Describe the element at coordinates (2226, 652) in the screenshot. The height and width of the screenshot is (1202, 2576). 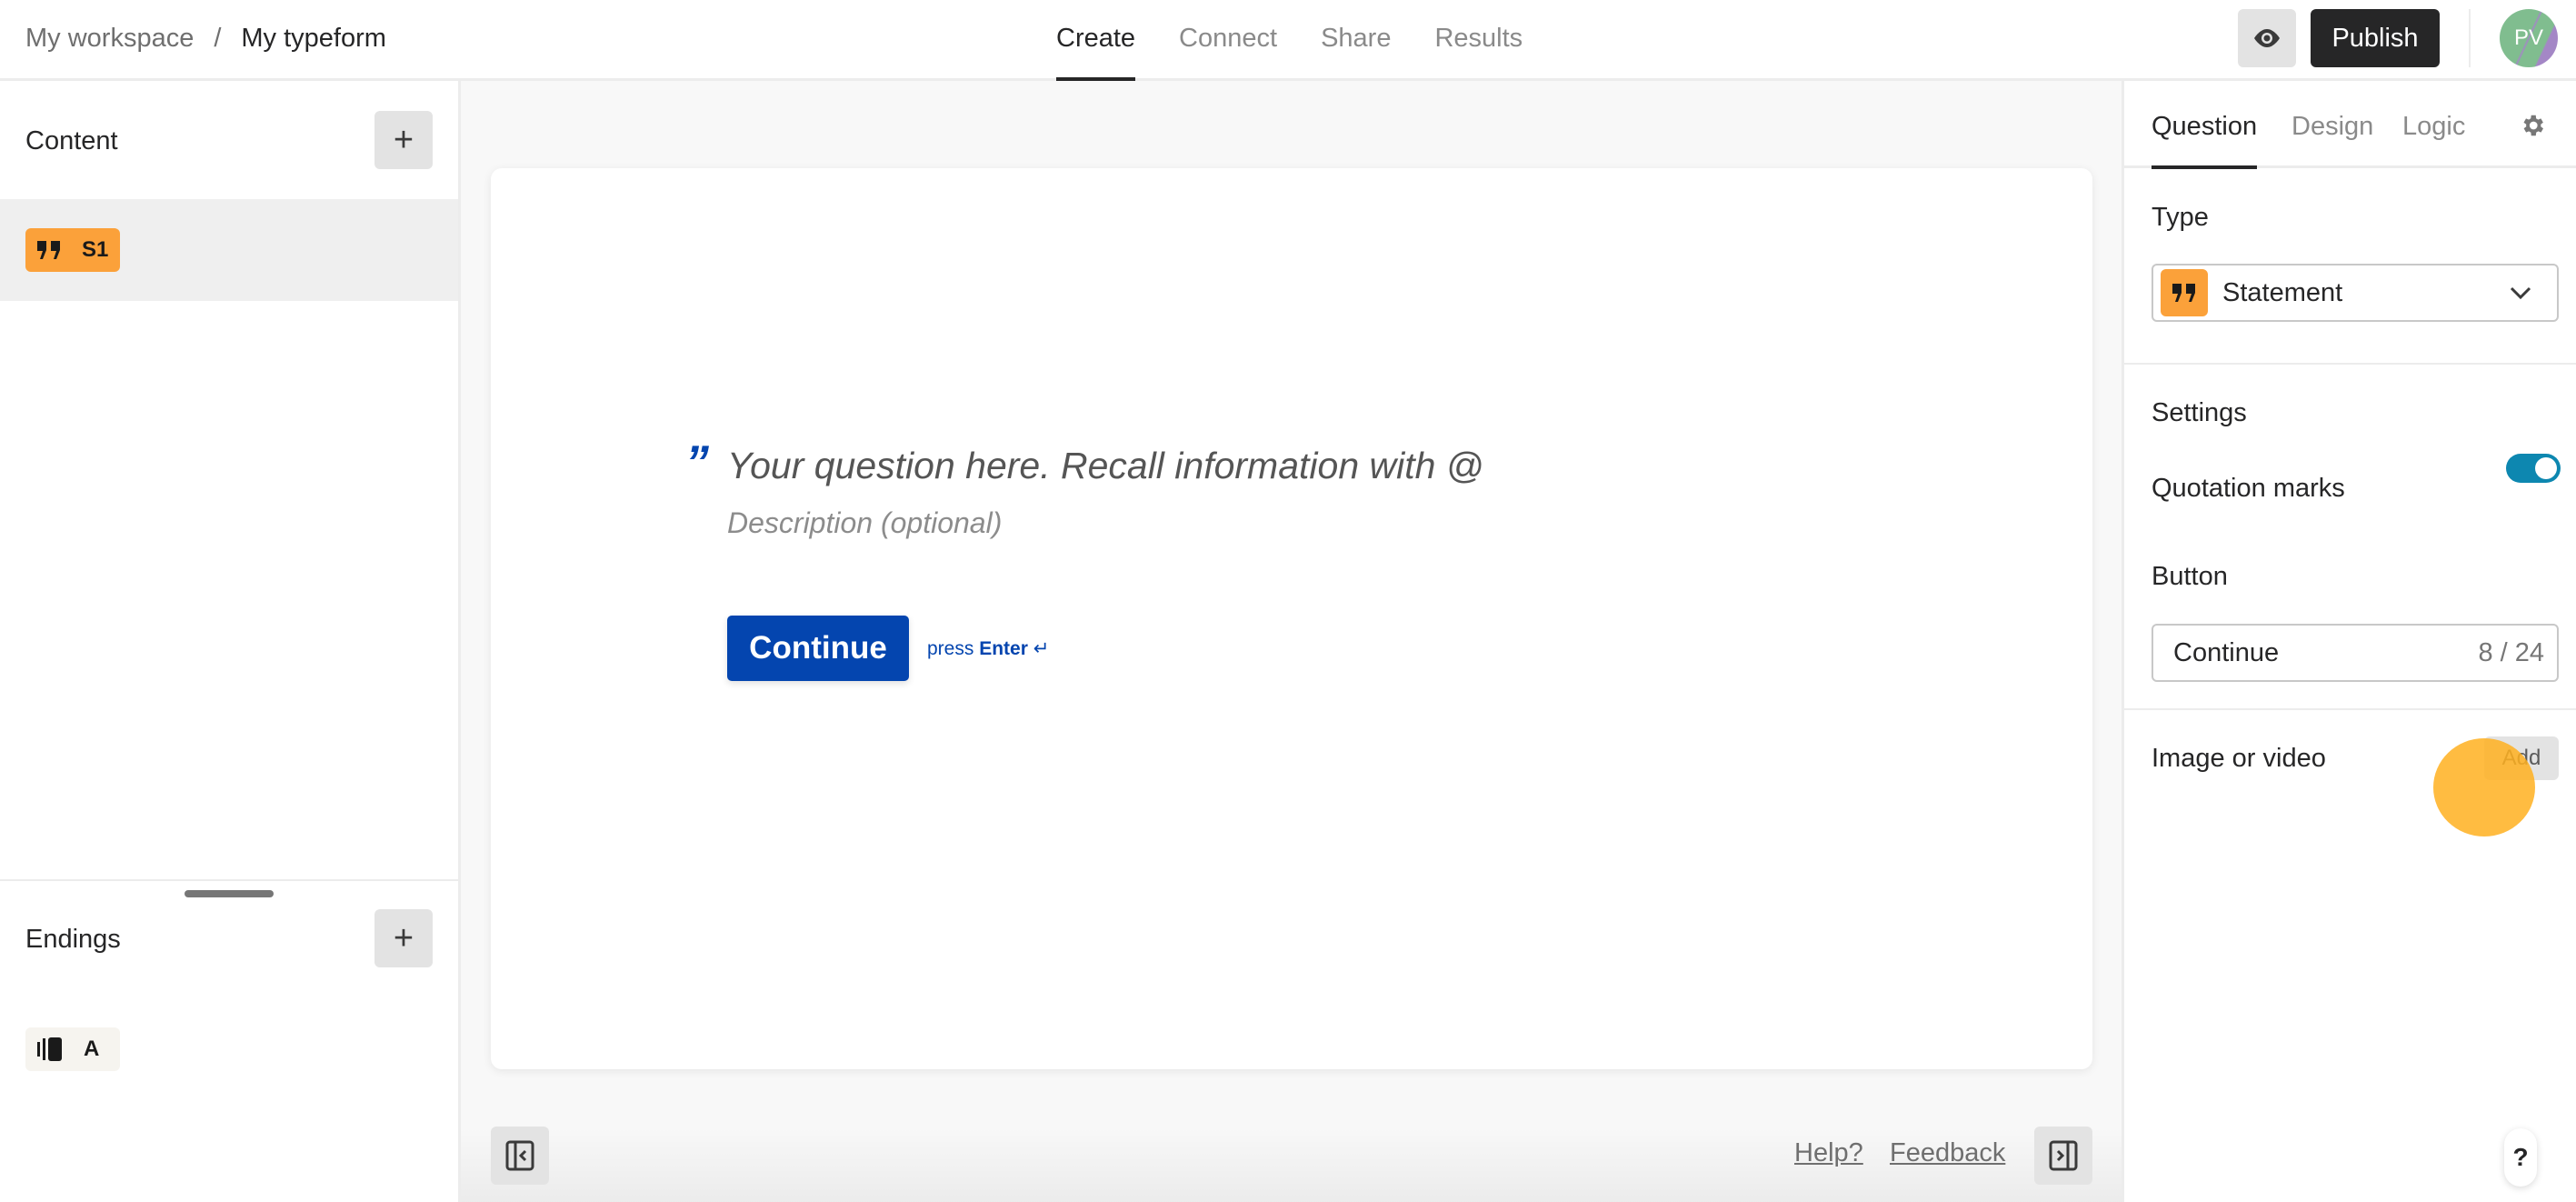
I see `button-text-value: Continue` at that location.